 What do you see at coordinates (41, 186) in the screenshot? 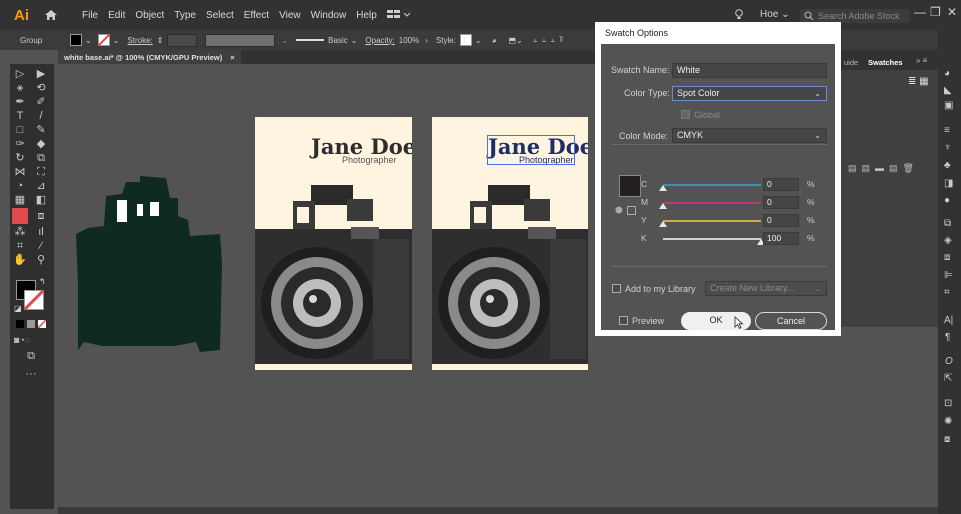
I see `perspective-grid-tool-icon: ⊿` at bounding box center [41, 186].